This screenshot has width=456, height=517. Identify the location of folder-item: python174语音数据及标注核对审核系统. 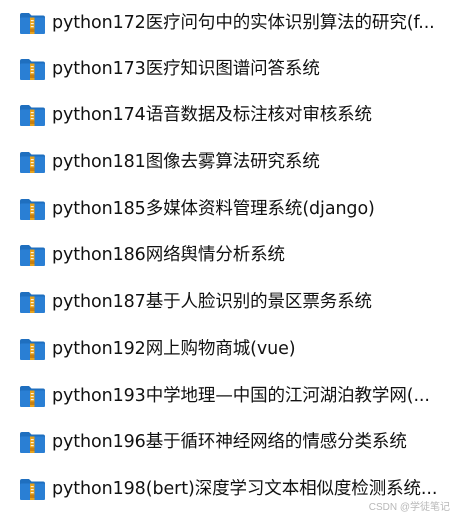
(228, 115).